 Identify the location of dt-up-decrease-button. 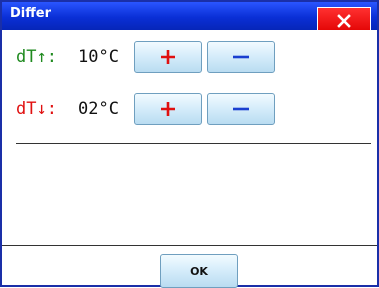
(241, 57).